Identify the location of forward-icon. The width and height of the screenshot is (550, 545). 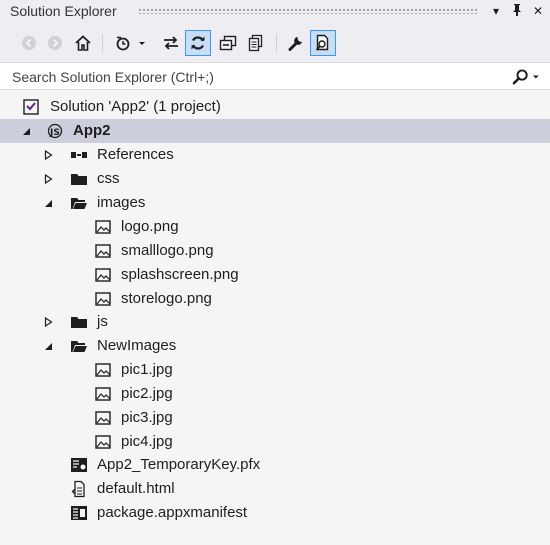
(55, 43).